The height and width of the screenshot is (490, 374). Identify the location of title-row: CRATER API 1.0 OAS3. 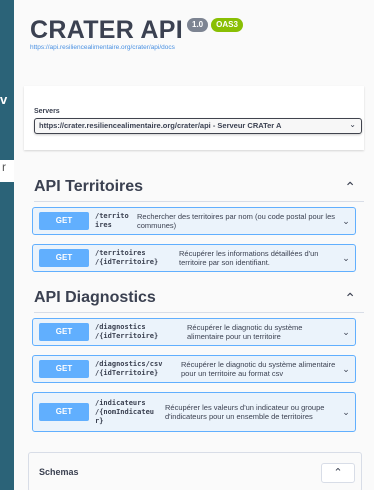
(195, 30).